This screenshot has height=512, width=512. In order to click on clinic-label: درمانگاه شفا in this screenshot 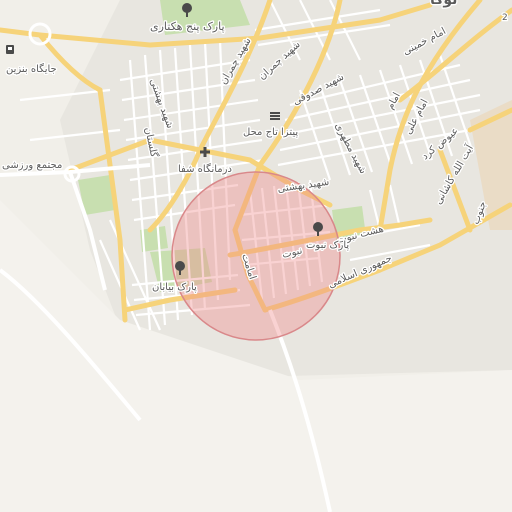, I will do `click(205, 169)`.